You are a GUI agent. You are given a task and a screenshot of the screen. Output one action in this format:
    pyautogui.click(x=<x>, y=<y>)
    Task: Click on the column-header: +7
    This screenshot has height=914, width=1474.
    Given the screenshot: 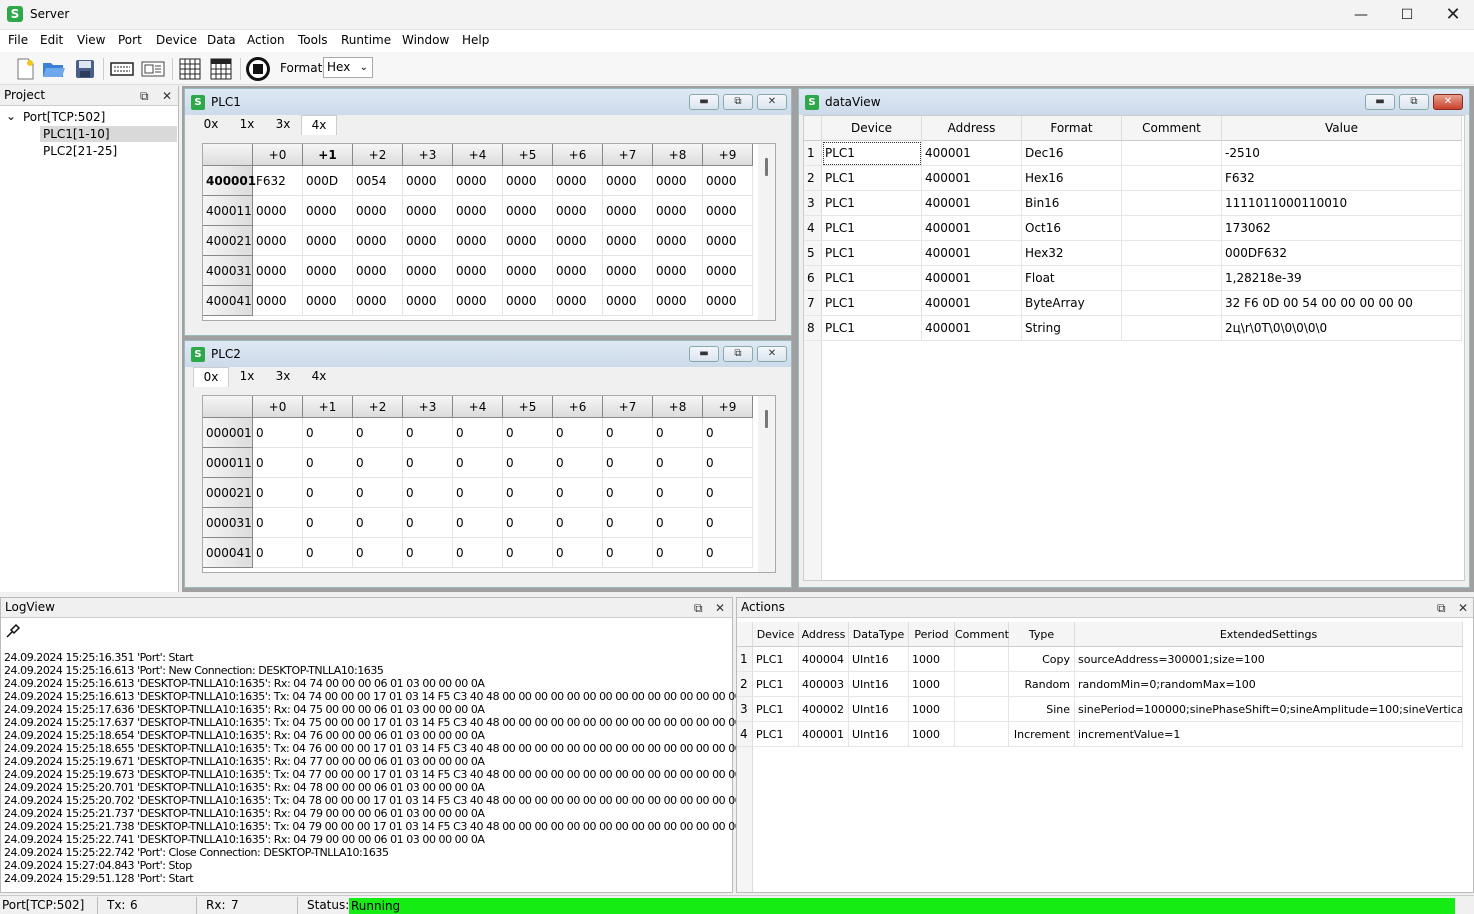 What is the action you would take?
    pyautogui.click(x=628, y=155)
    